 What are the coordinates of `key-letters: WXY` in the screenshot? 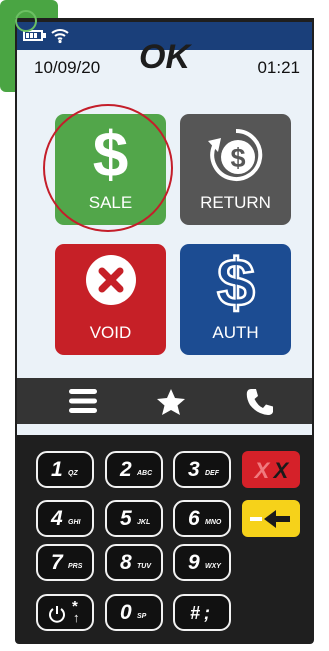 It's located at (213, 566).